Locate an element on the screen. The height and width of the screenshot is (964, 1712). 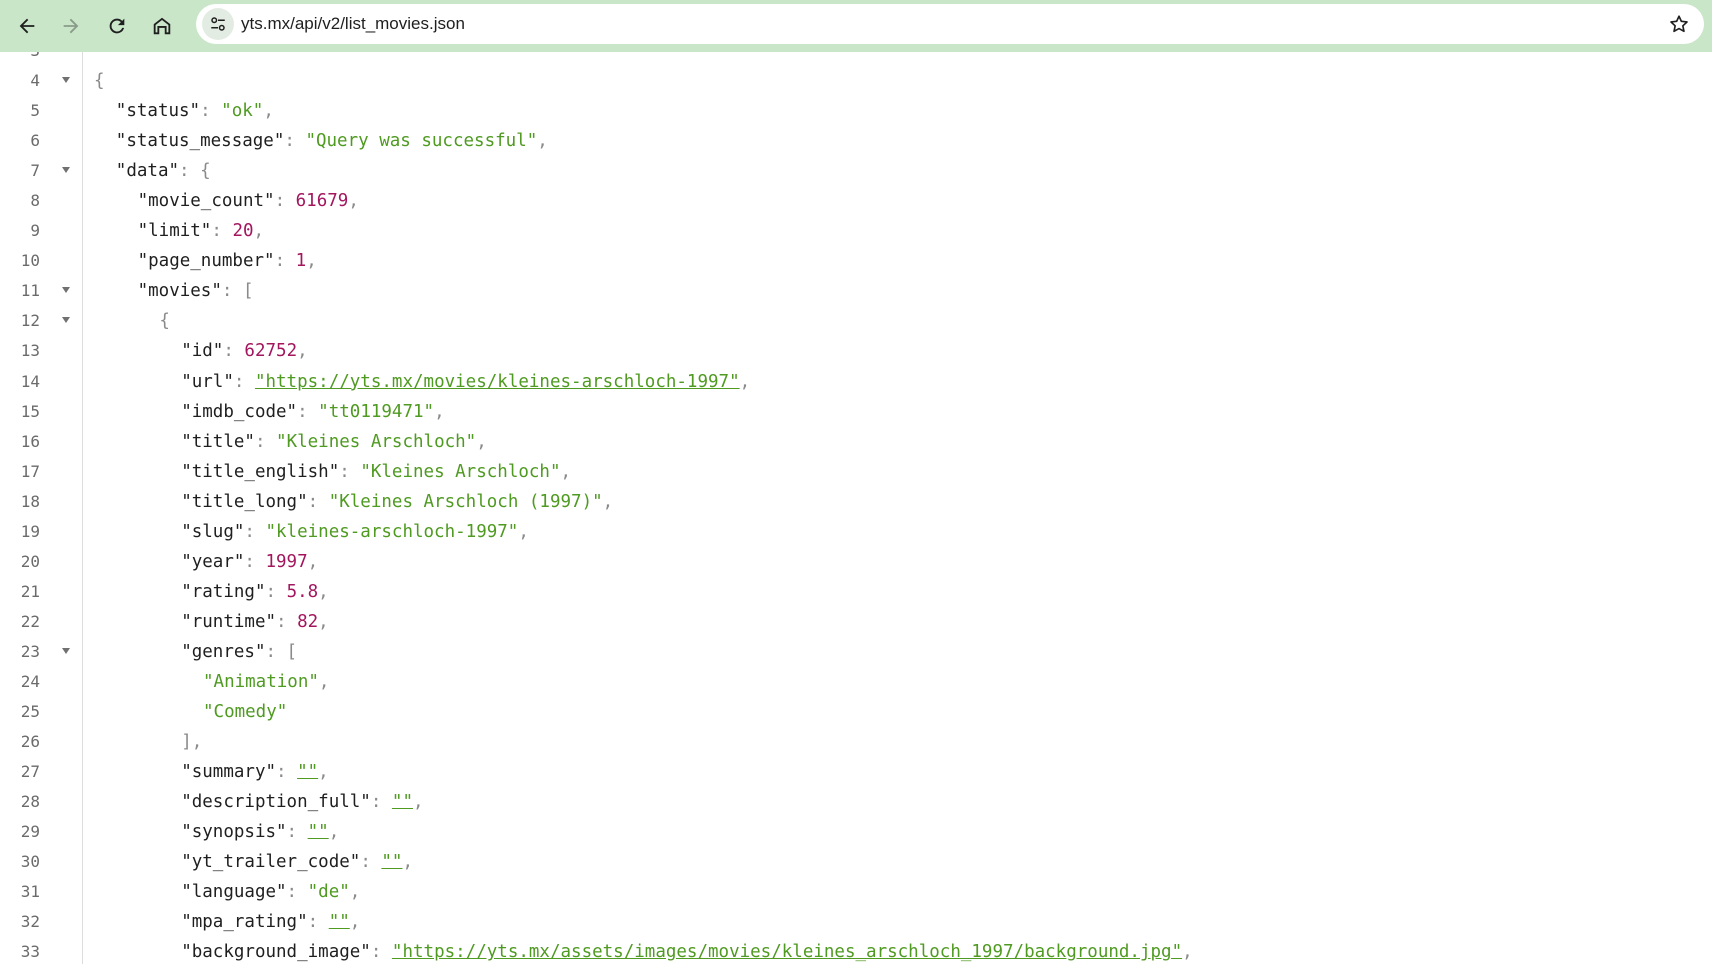
code-content: "description_full": "", is located at coordinates (302, 802).